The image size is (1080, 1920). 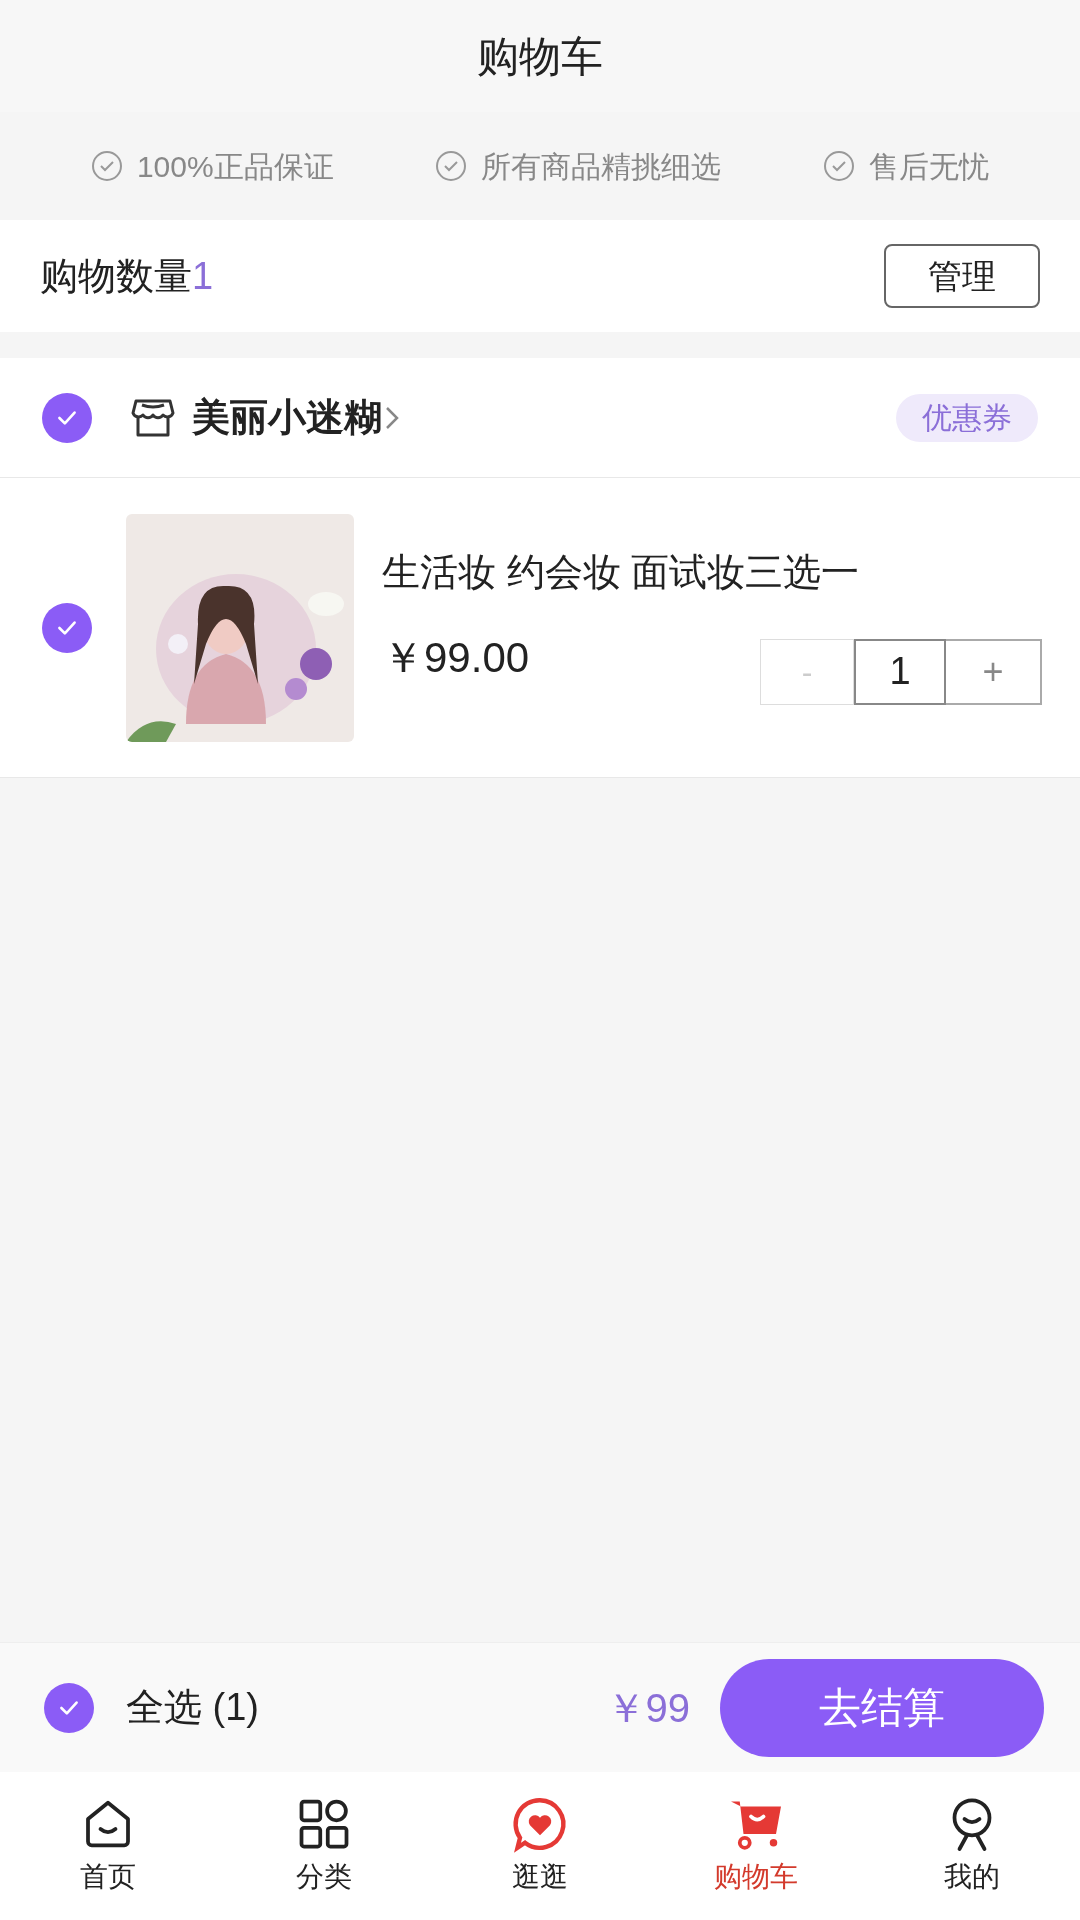 I want to click on tab-bar-item: 购物车, so click(x=756, y=1846).